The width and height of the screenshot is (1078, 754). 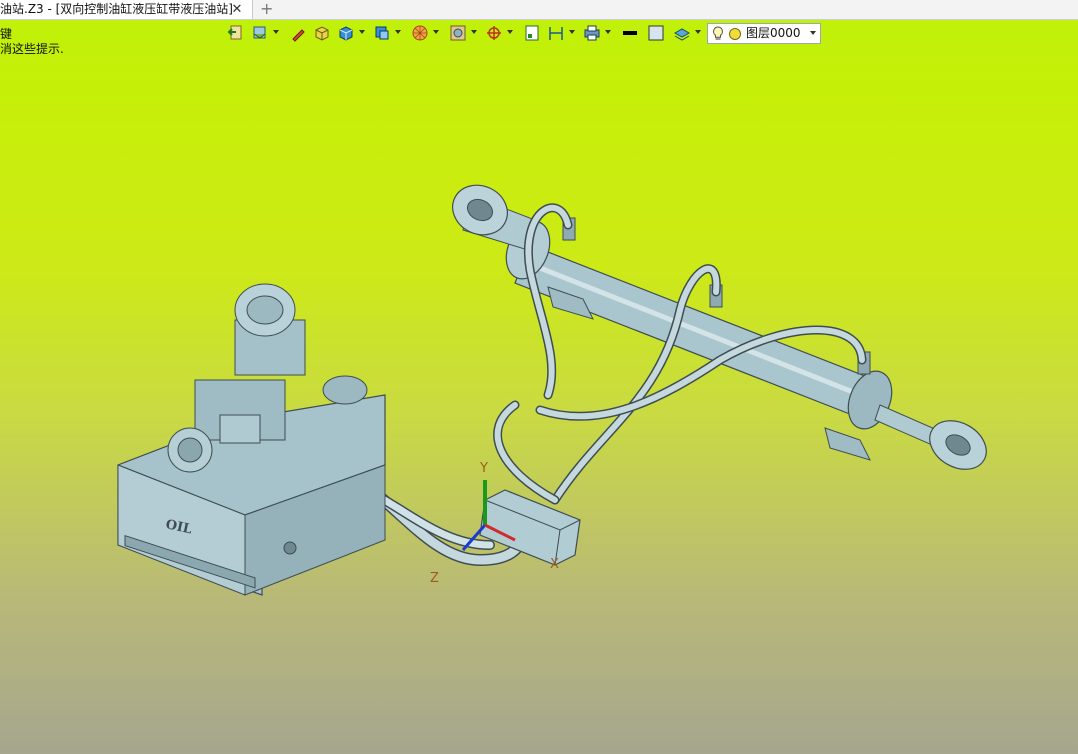 I want to click on hydraulic-power-unit: OIL, so click(x=251, y=439).